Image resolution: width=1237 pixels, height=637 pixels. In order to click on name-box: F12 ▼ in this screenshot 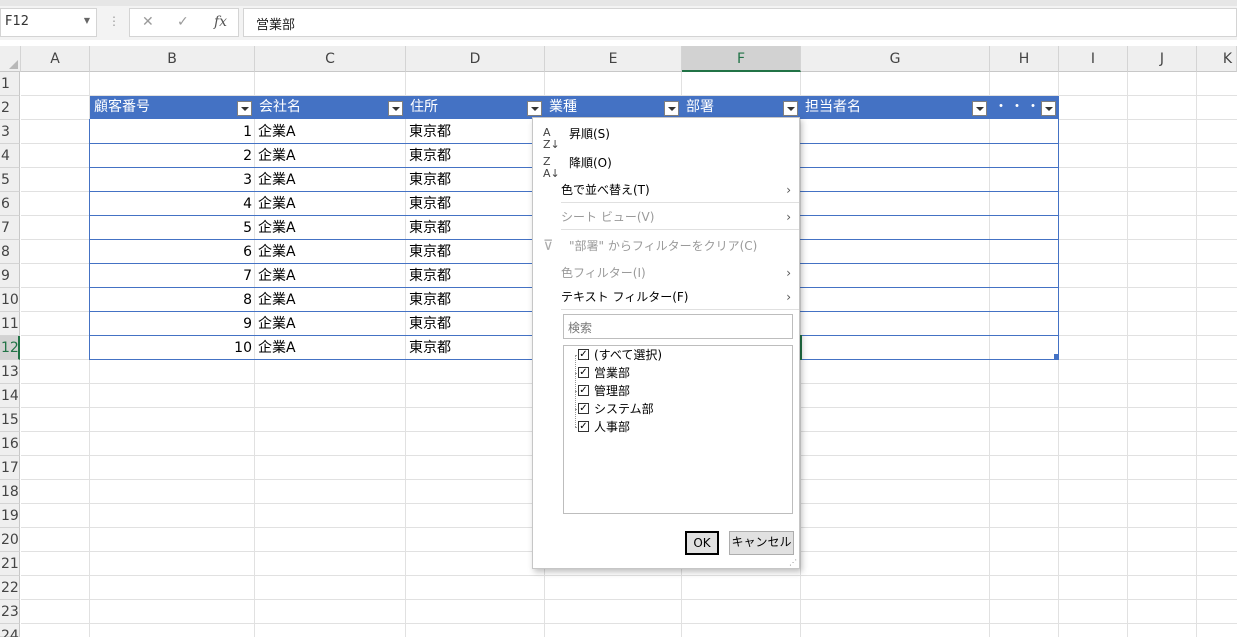, I will do `click(48, 22)`.